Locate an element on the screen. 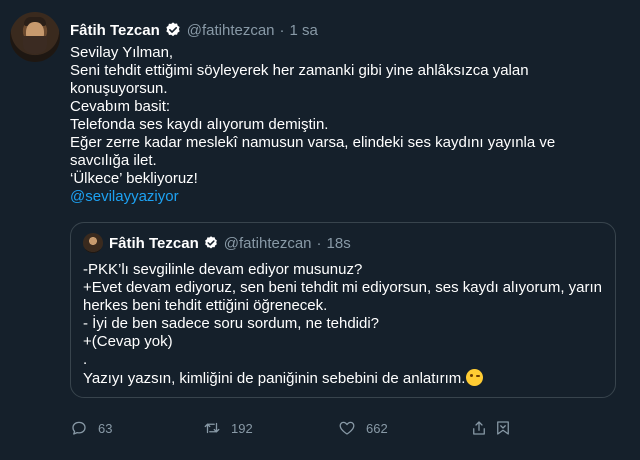  bookmark-icon is located at coordinates (503, 428).